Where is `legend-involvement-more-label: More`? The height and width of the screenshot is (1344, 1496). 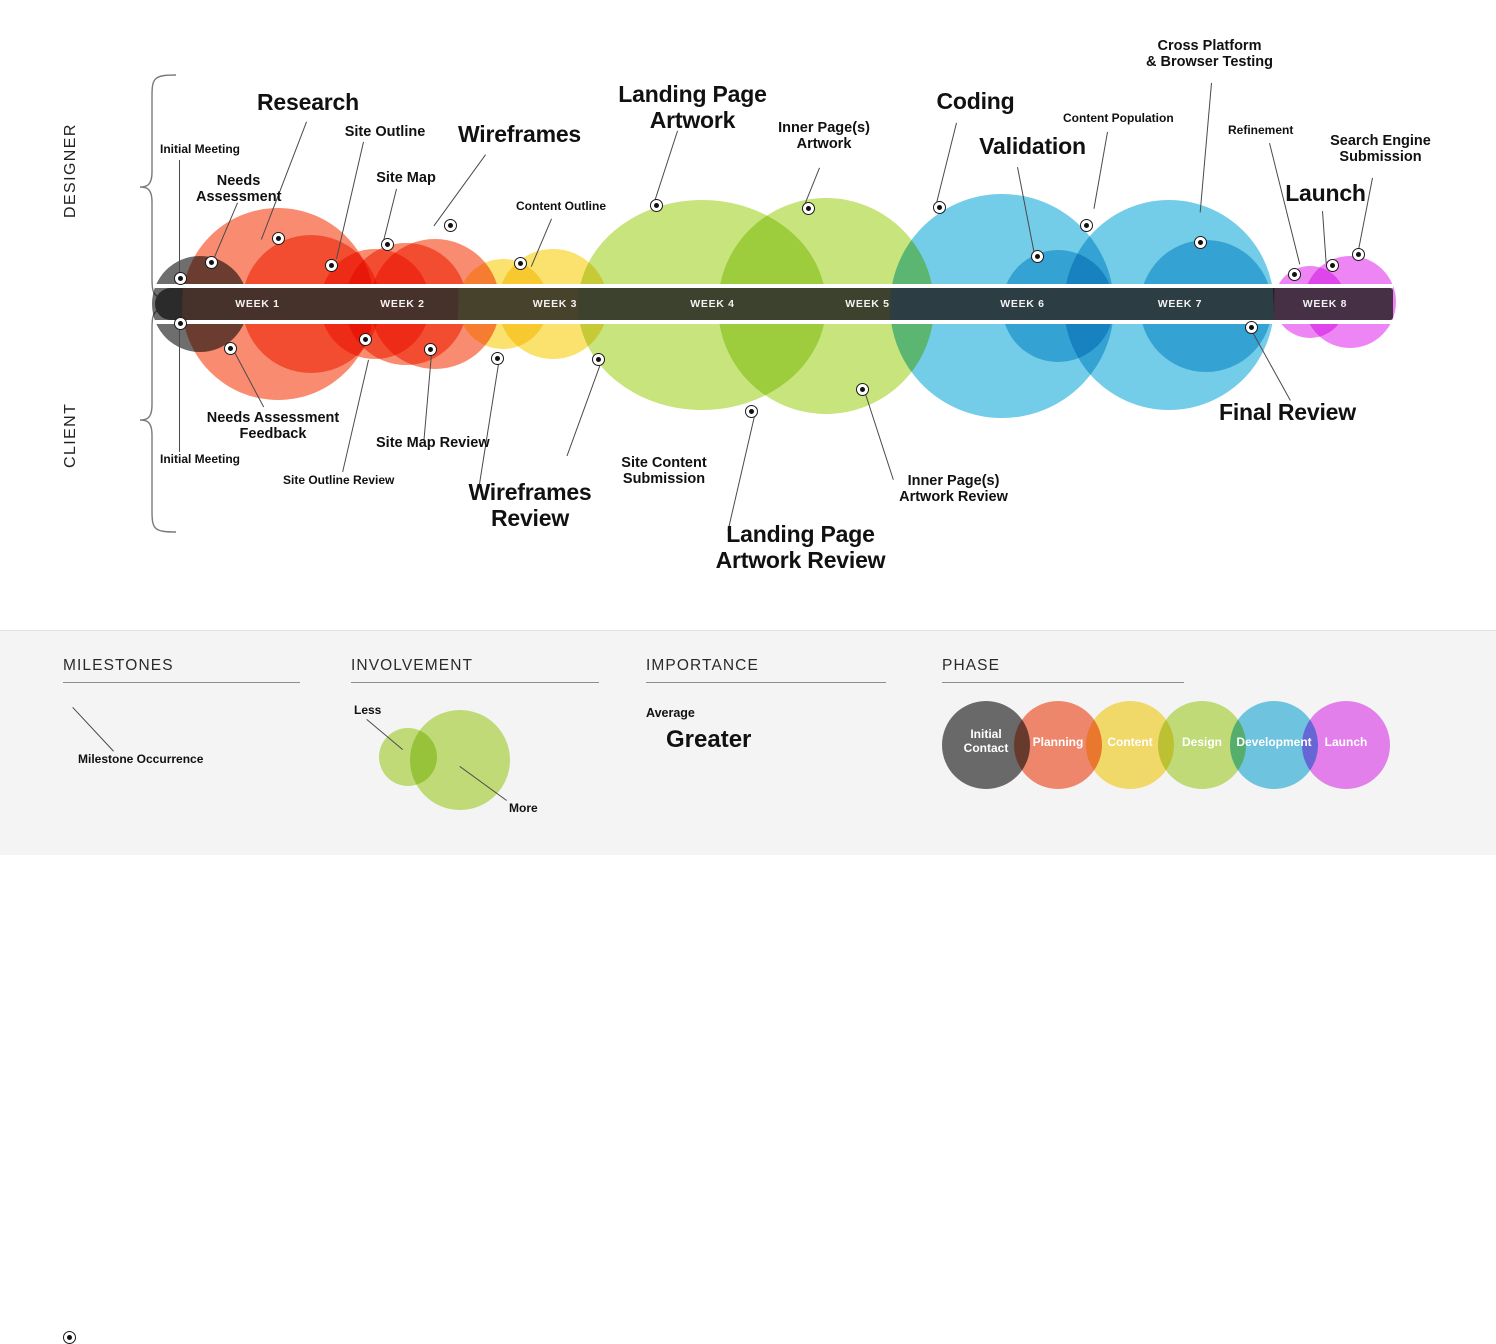 legend-involvement-more-label: More is located at coordinates (523, 808).